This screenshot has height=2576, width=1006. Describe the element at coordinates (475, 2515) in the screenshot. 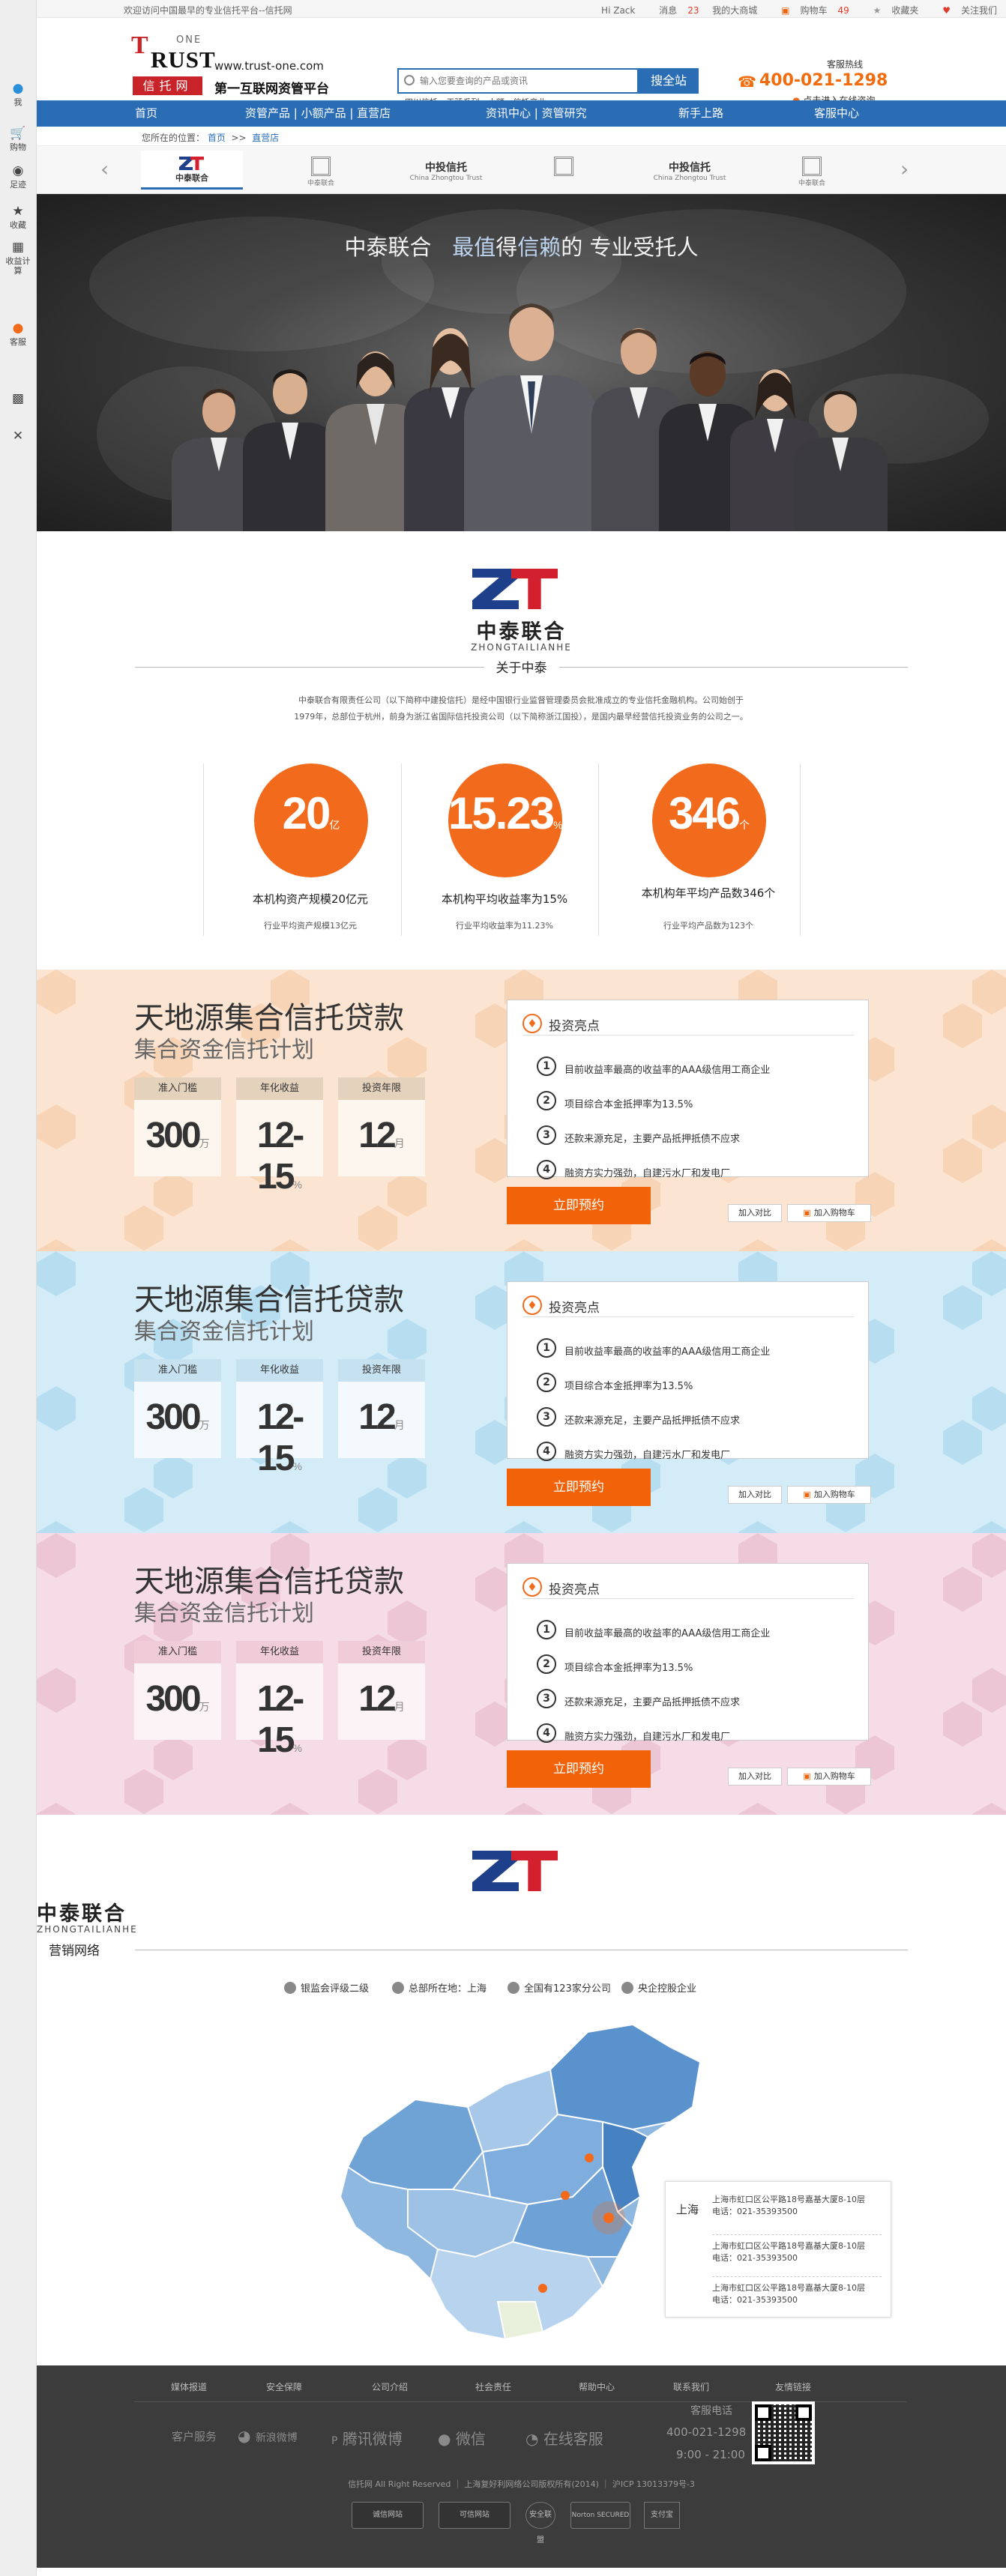

I see `trust-badge: 可信网站` at that location.